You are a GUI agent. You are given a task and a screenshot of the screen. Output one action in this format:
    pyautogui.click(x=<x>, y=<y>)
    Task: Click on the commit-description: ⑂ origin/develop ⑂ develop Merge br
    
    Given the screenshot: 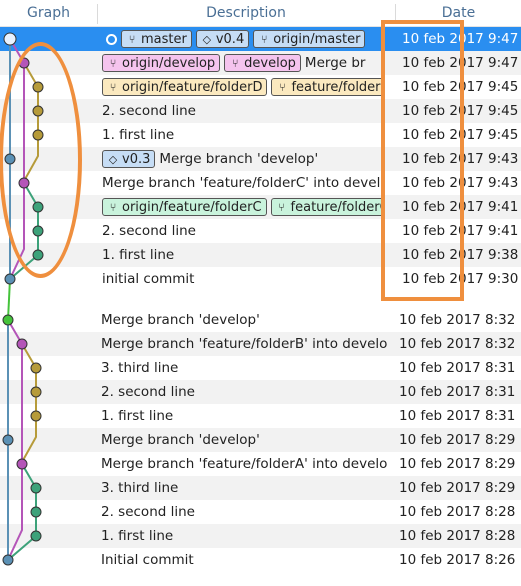 What is the action you would take?
    pyautogui.click(x=243, y=63)
    